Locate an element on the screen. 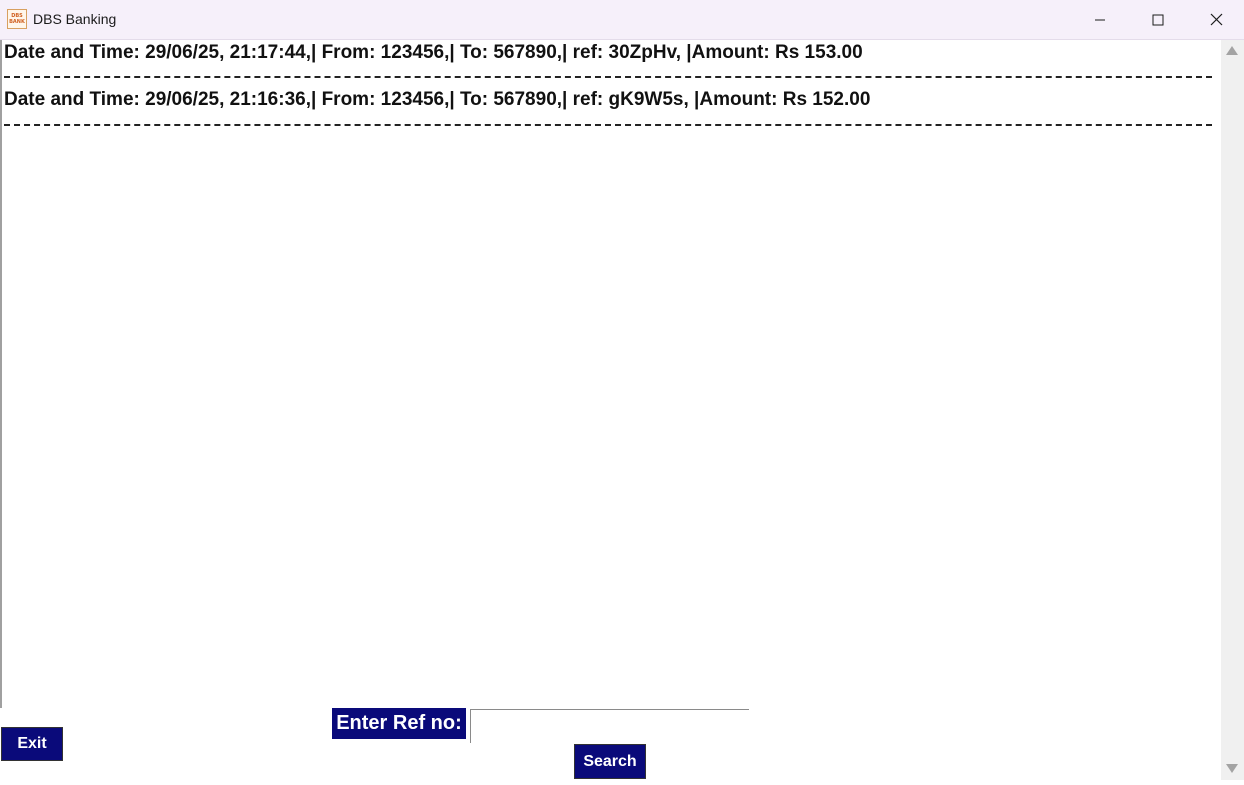 Image resolution: width=1244 pixels, height=785 pixels. minimize-icon is located at coordinates (1100, 19).